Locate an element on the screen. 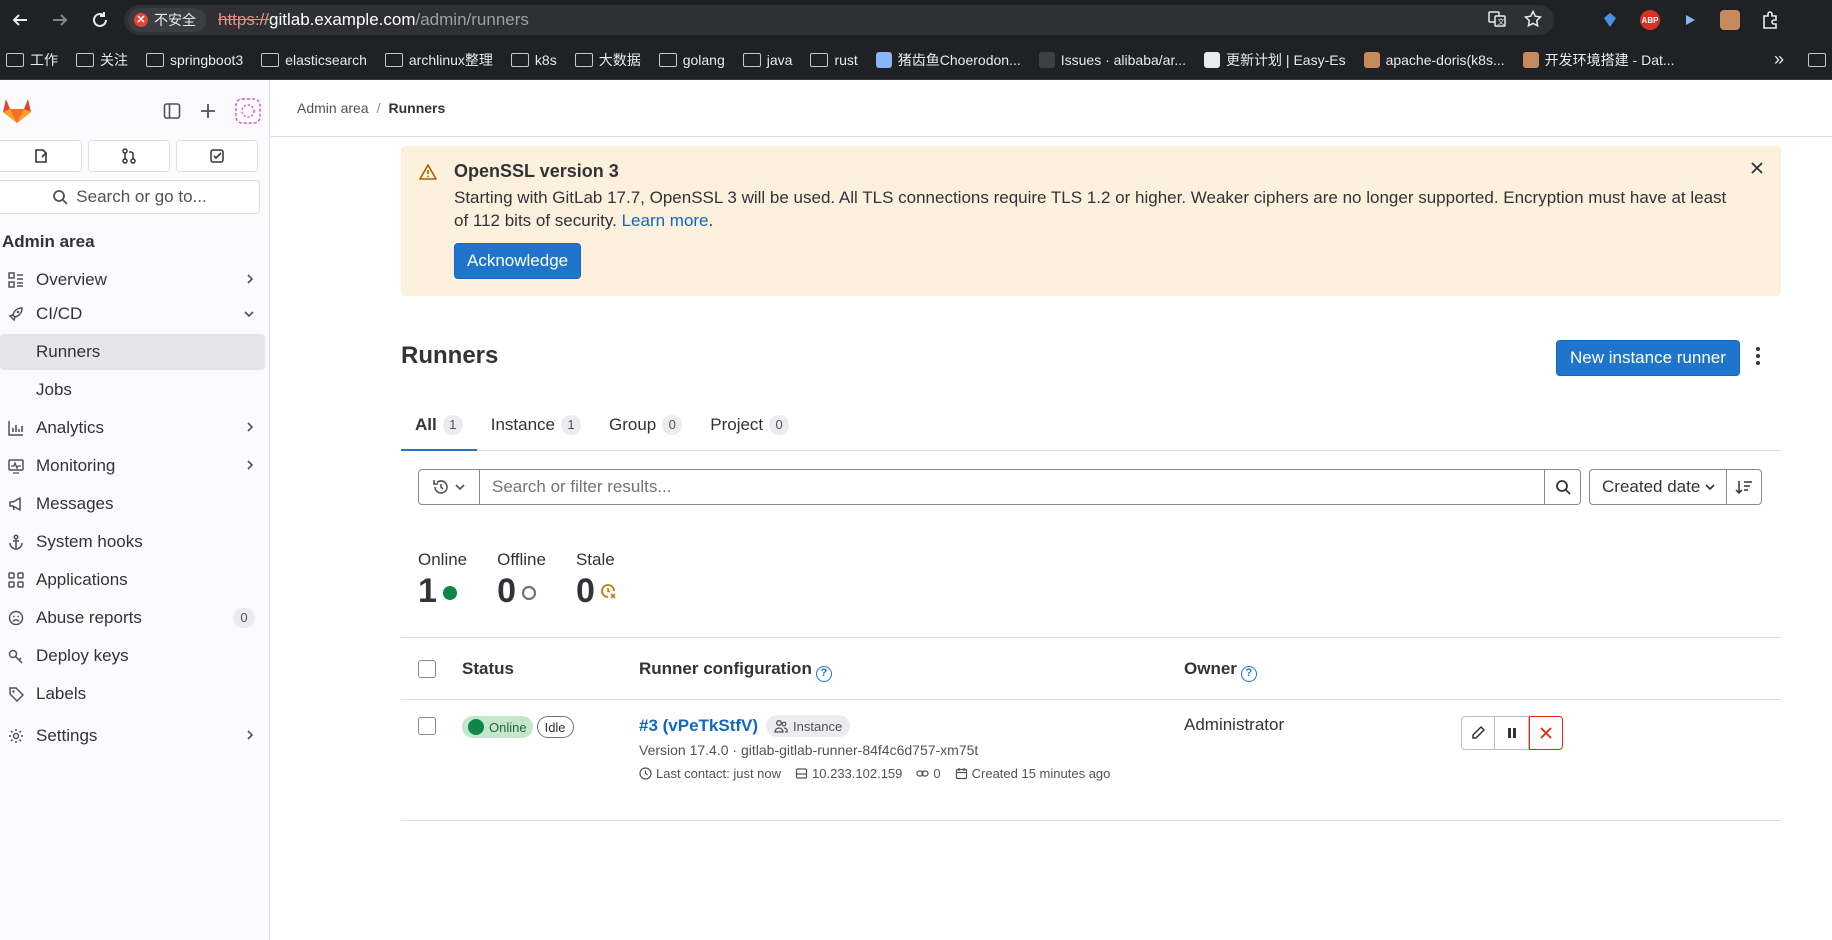 This screenshot has width=1832, height=940. sidebar-item-labels: Labels is located at coordinates (132, 694).